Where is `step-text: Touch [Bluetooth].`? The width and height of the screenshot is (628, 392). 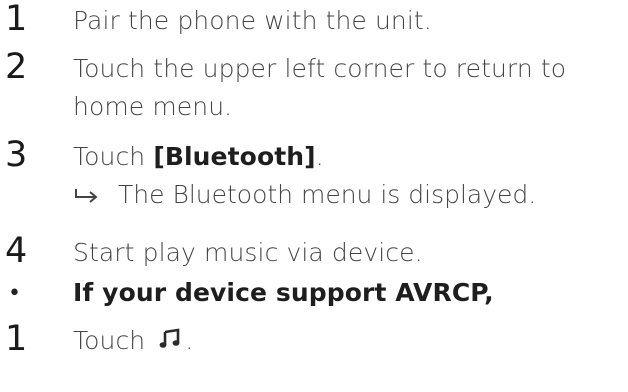
step-text: Touch [Bluetooth]. is located at coordinates (198, 157).